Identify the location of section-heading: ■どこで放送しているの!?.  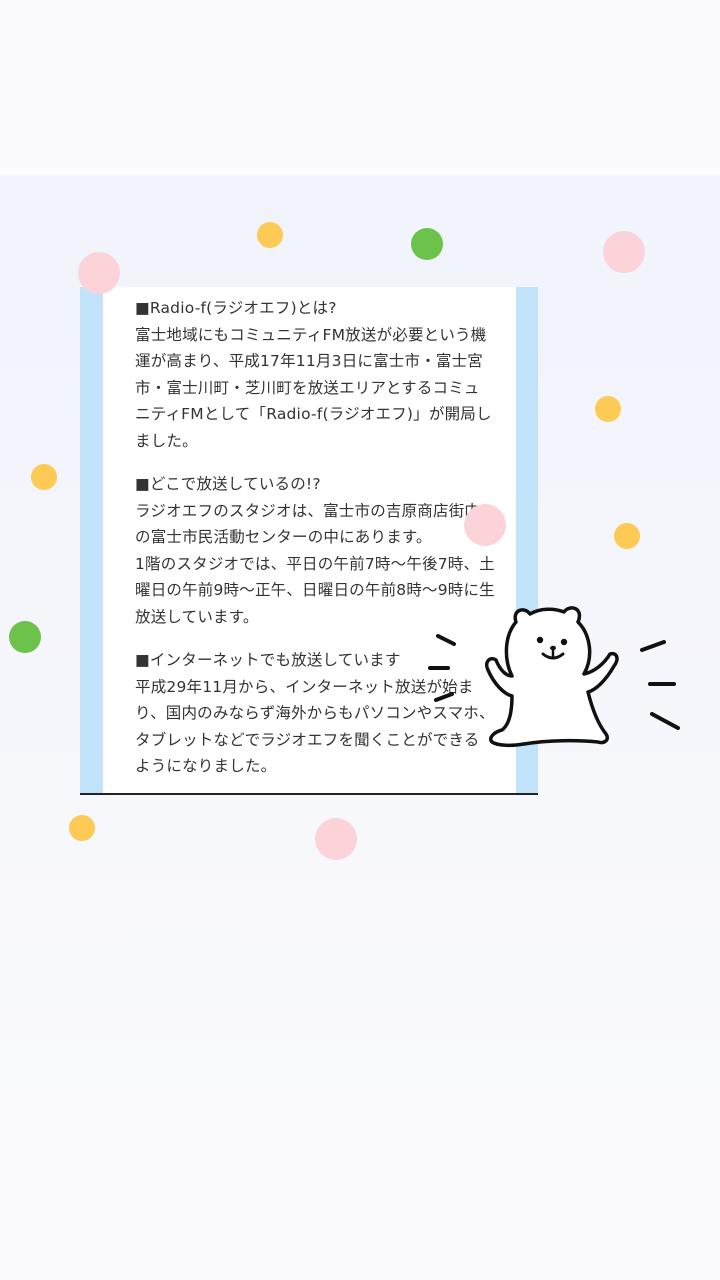
(228, 484).